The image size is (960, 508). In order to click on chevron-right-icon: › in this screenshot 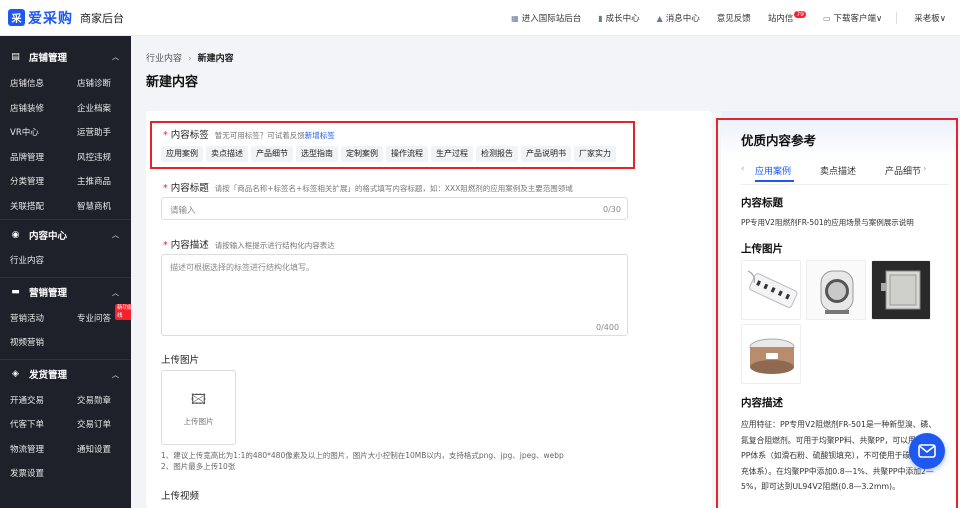, I will do `click(190, 59)`.